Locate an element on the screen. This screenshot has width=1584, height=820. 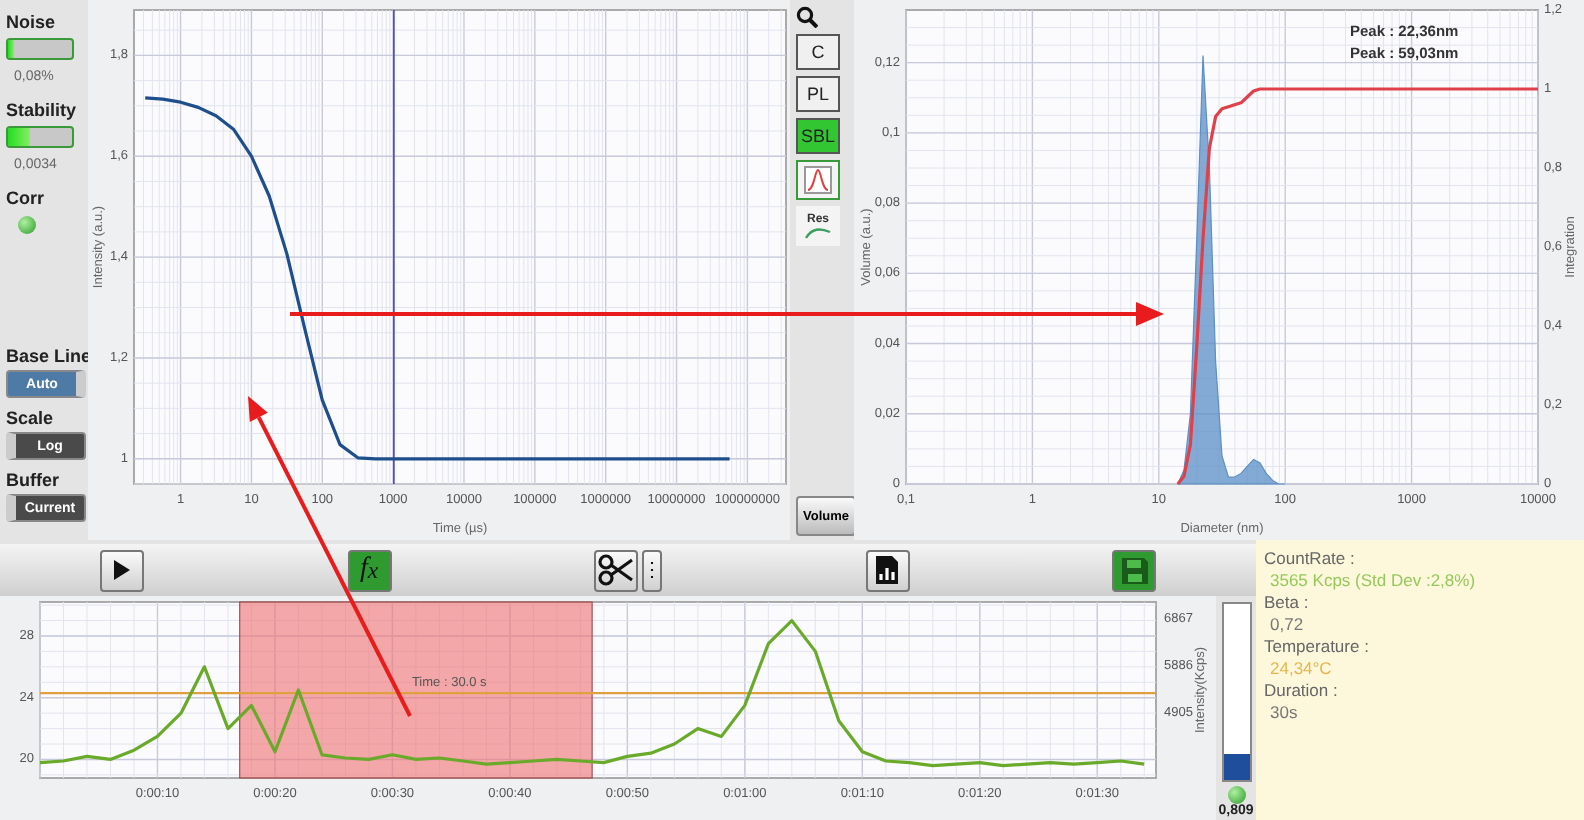
menu-button: ⋮ is located at coordinates (652, 570).